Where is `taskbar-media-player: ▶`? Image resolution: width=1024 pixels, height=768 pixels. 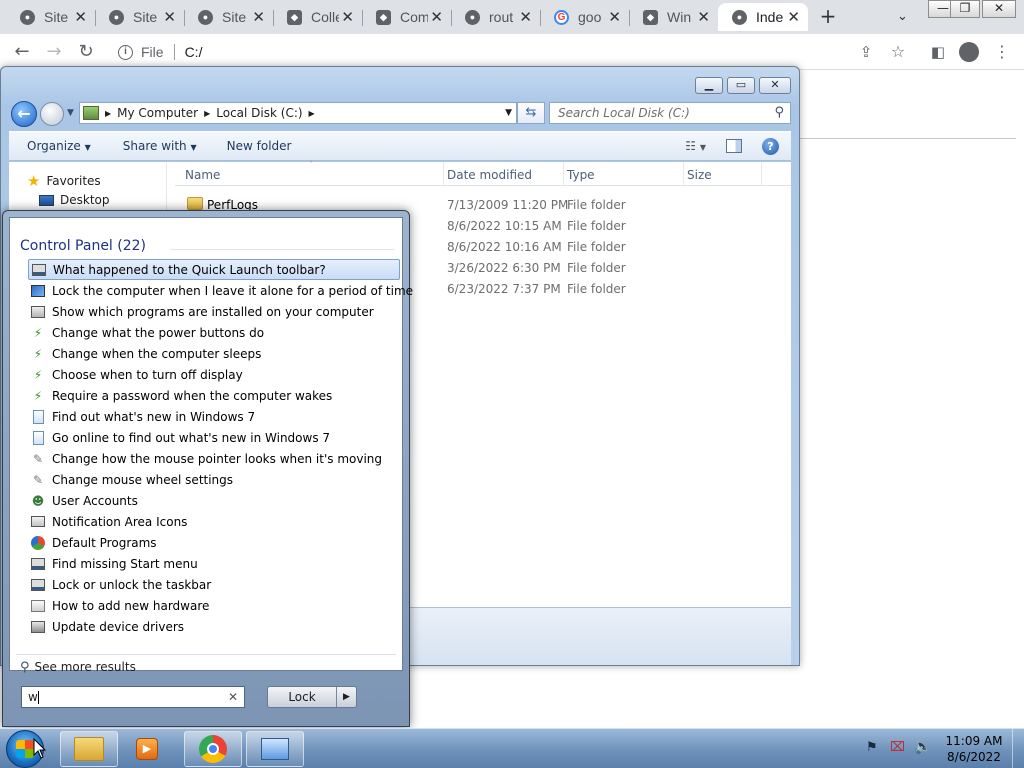 taskbar-media-player: ▶ is located at coordinates (147, 749).